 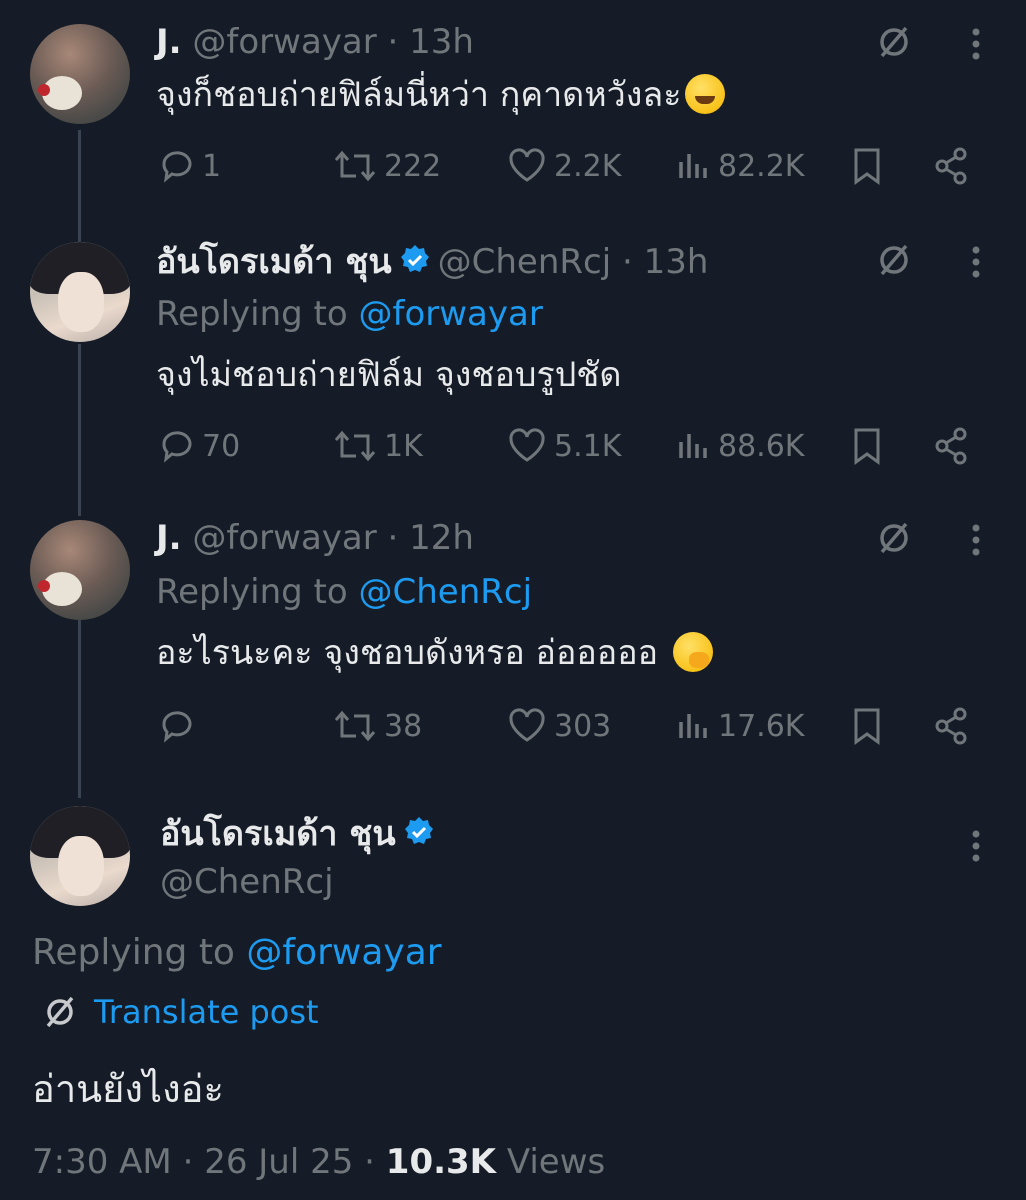 I want to click on reply-button, so click(x=179, y=726).